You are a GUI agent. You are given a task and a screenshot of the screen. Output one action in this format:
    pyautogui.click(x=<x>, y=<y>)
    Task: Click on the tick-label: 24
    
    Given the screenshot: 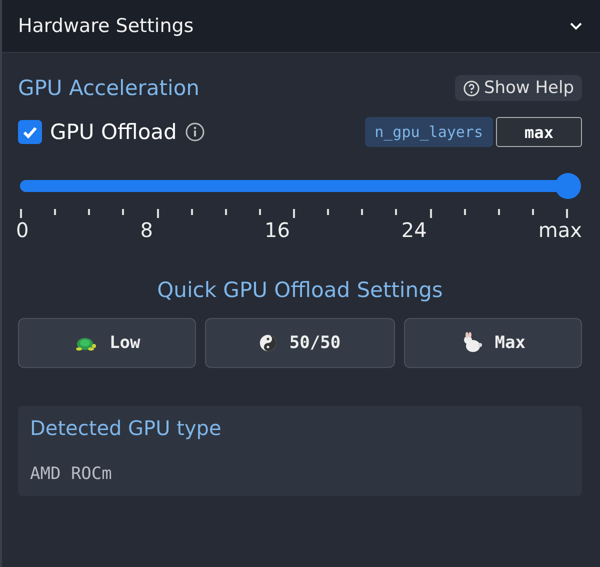 What is the action you would take?
    pyautogui.click(x=414, y=230)
    